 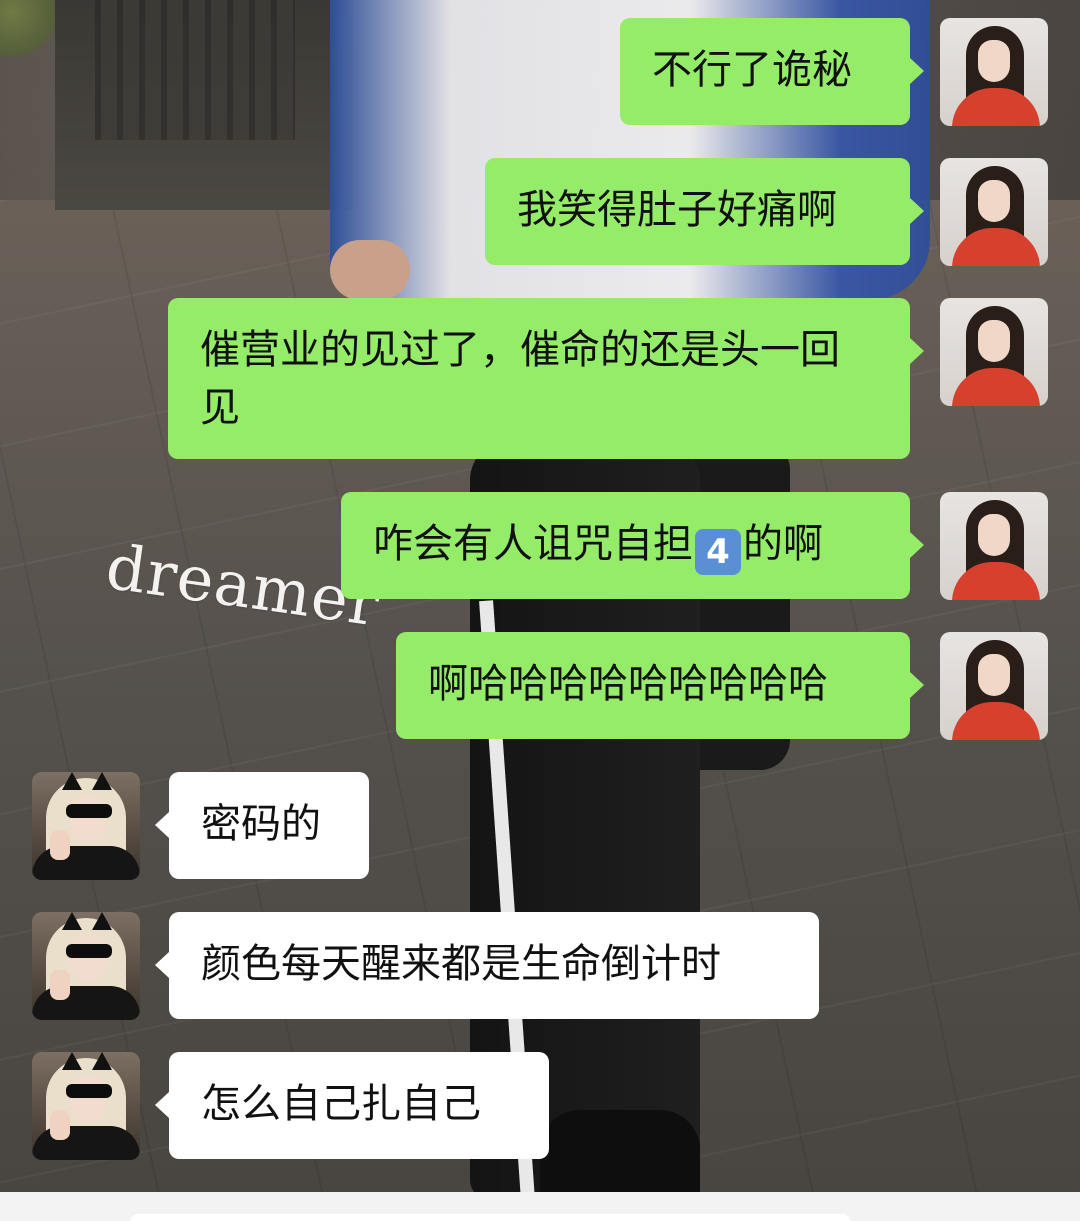 I want to click on message-bubble-self: 我笑得肚子好痛啊, so click(x=704, y=211).